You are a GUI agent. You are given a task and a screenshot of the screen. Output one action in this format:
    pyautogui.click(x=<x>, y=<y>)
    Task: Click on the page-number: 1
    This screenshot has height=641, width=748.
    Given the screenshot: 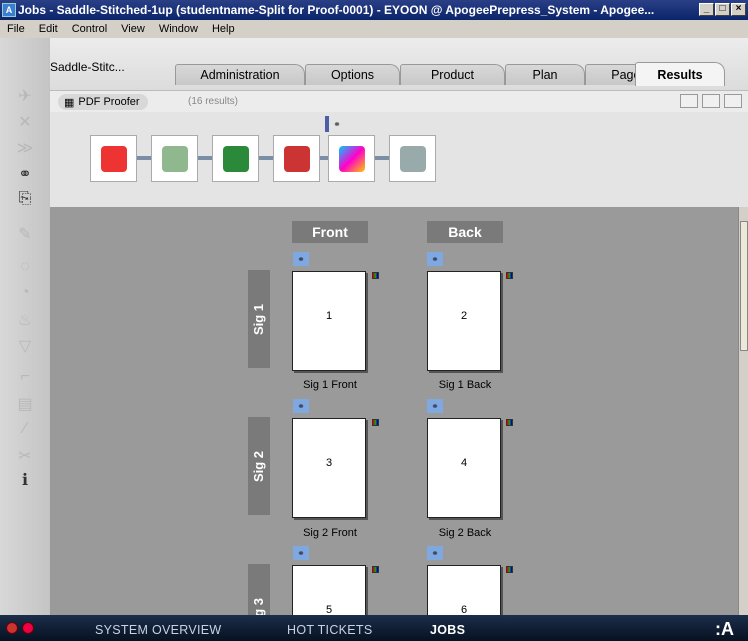 What is the action you would take?
    pyautogui.click(x=329, y=316)
    